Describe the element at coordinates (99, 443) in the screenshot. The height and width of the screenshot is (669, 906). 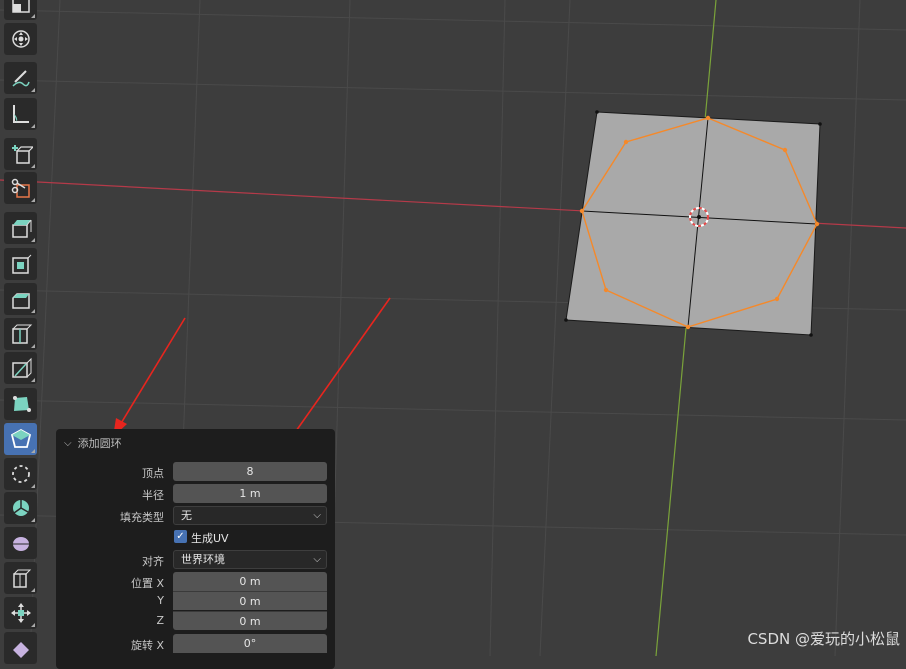
I see `panel-title: 添加圆环` at that location.